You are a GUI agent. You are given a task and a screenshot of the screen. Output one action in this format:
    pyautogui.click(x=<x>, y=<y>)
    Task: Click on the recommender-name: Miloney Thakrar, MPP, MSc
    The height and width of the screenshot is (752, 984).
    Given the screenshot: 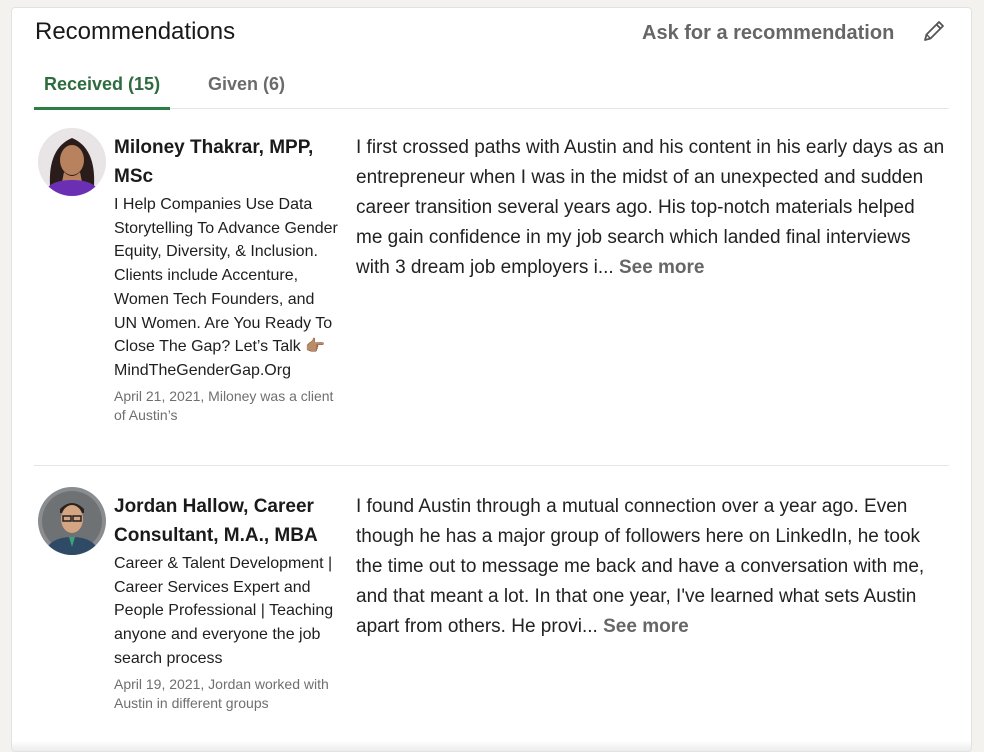 What is the action you would take?
    pyautogui.click(x=227, y=162)
    